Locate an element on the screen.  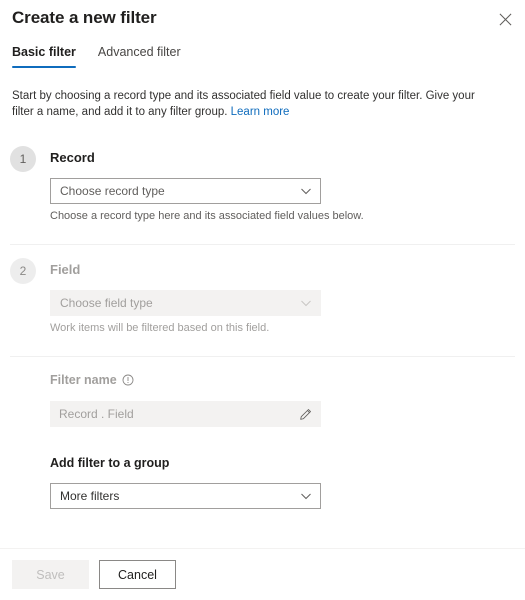
field-type-dropdown-value: Choose field type is located at coordinates (106, 303).